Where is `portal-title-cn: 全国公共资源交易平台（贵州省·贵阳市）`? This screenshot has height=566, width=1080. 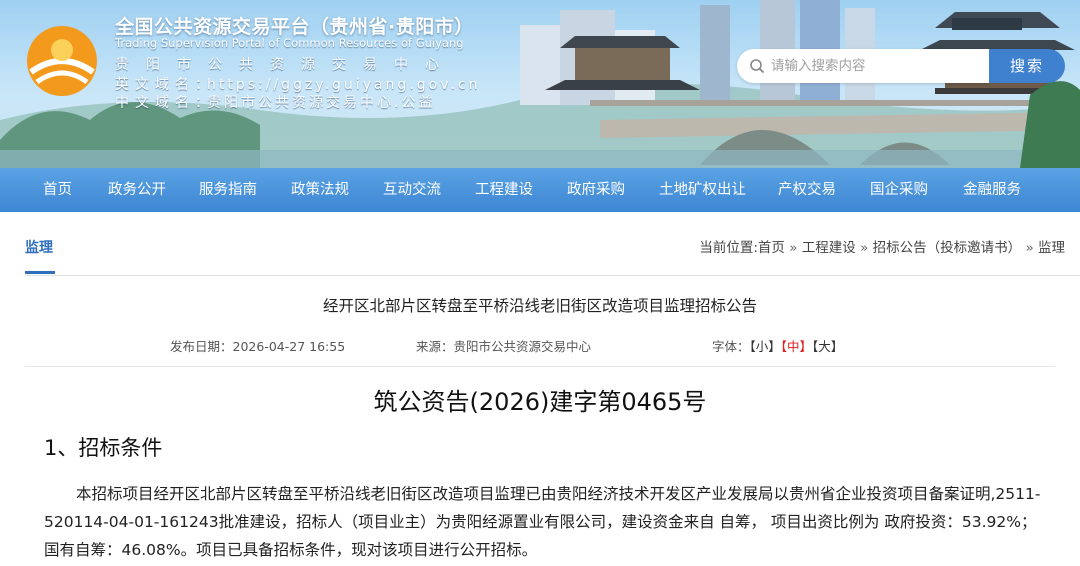 portal-title-cn: 全国公共资源交易平台（贵州省·贵阳市） is located at coordinates (294, 27).